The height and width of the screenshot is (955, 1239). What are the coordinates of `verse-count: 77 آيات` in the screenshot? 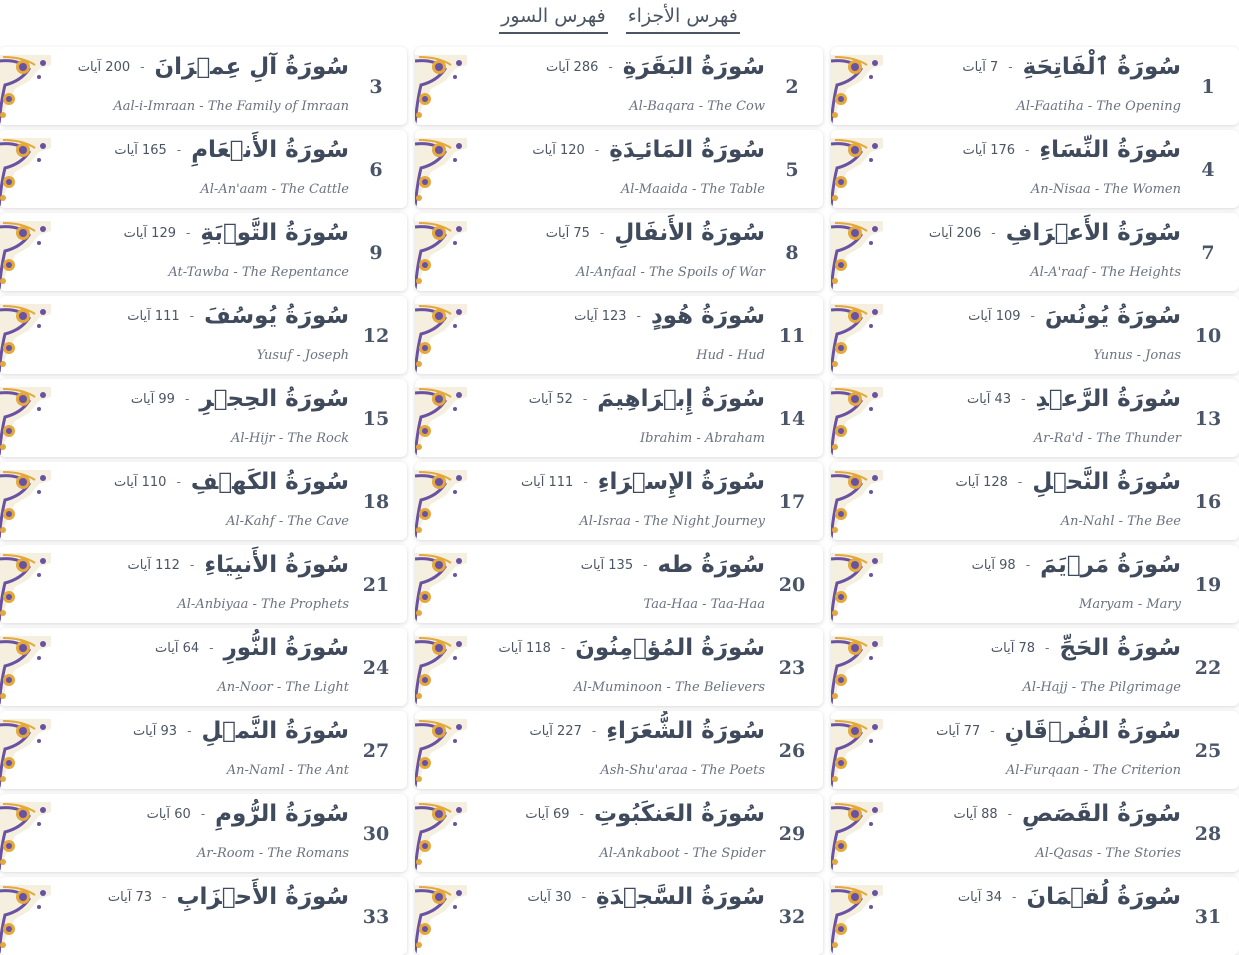 It's located at (958, 731).